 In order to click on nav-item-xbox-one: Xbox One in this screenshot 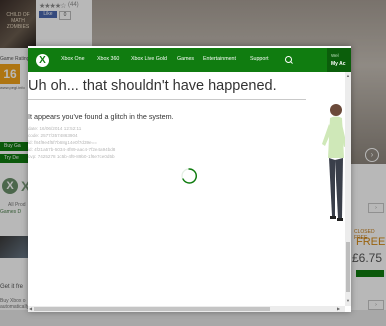, I will do `click(73, 59)`.